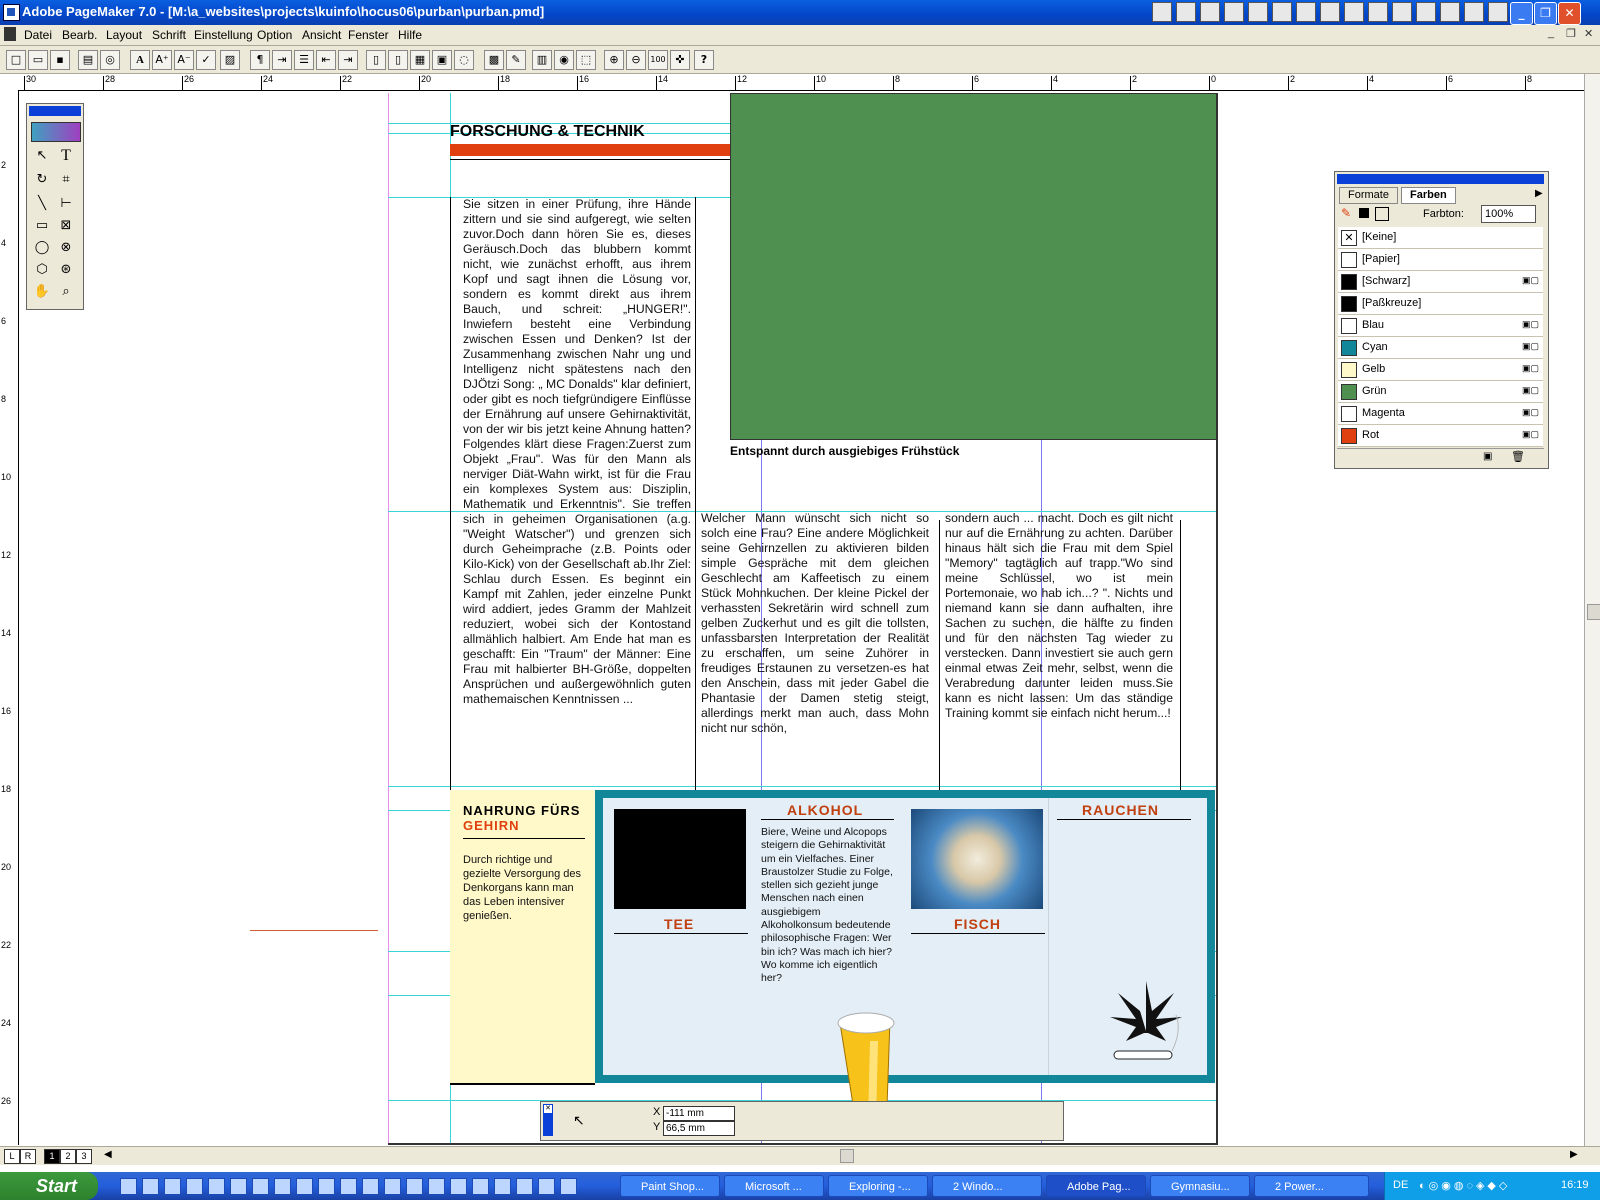  What do you see at coordinates (162, 60) in the screenshot?
I see `font-size-up-icon: A⁺` at bounding box center [162, 60].